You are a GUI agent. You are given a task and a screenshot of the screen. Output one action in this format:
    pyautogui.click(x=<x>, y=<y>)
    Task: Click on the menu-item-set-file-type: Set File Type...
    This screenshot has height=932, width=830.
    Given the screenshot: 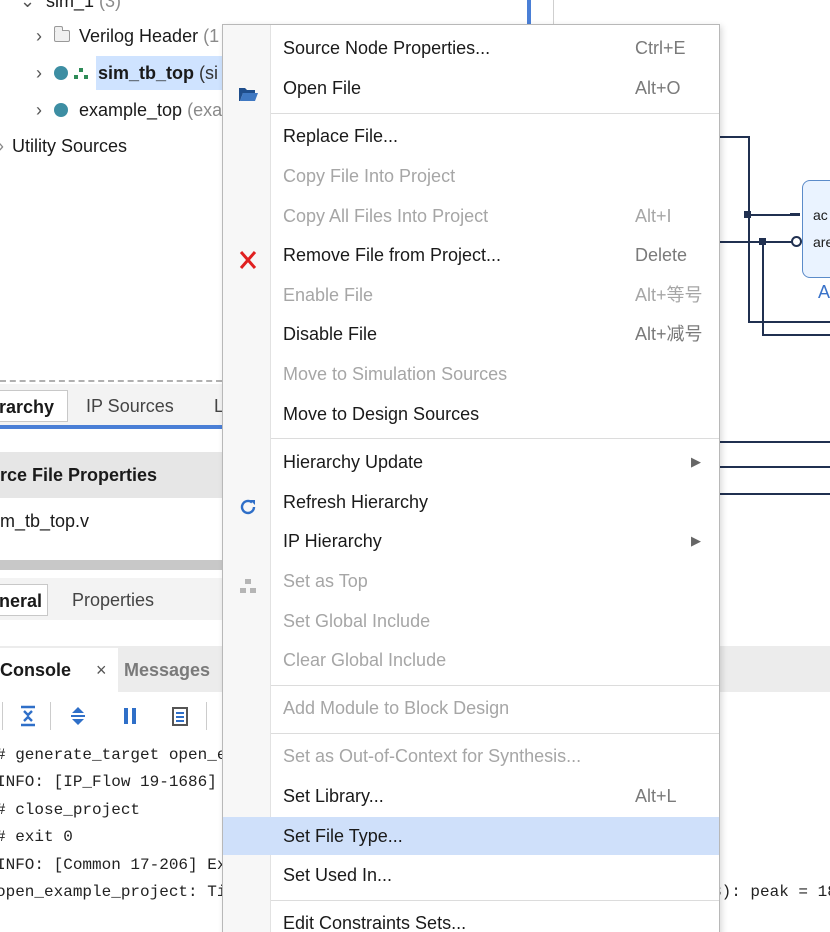 What is the action you would take?
    pyautogui.click(x=471, y=836)
    